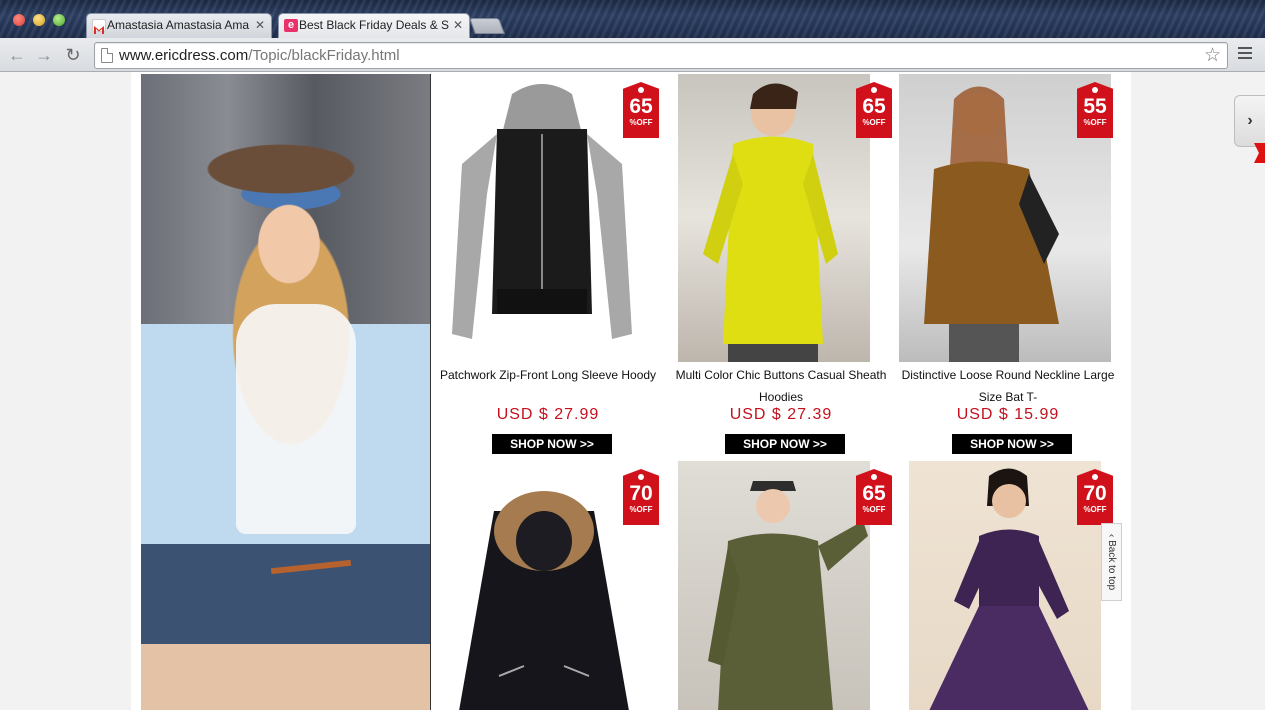 Image resolution: width=1265 pixels, height=710 pixels. I want to click on product-price: USD $ 27.99, so click(548, 414).